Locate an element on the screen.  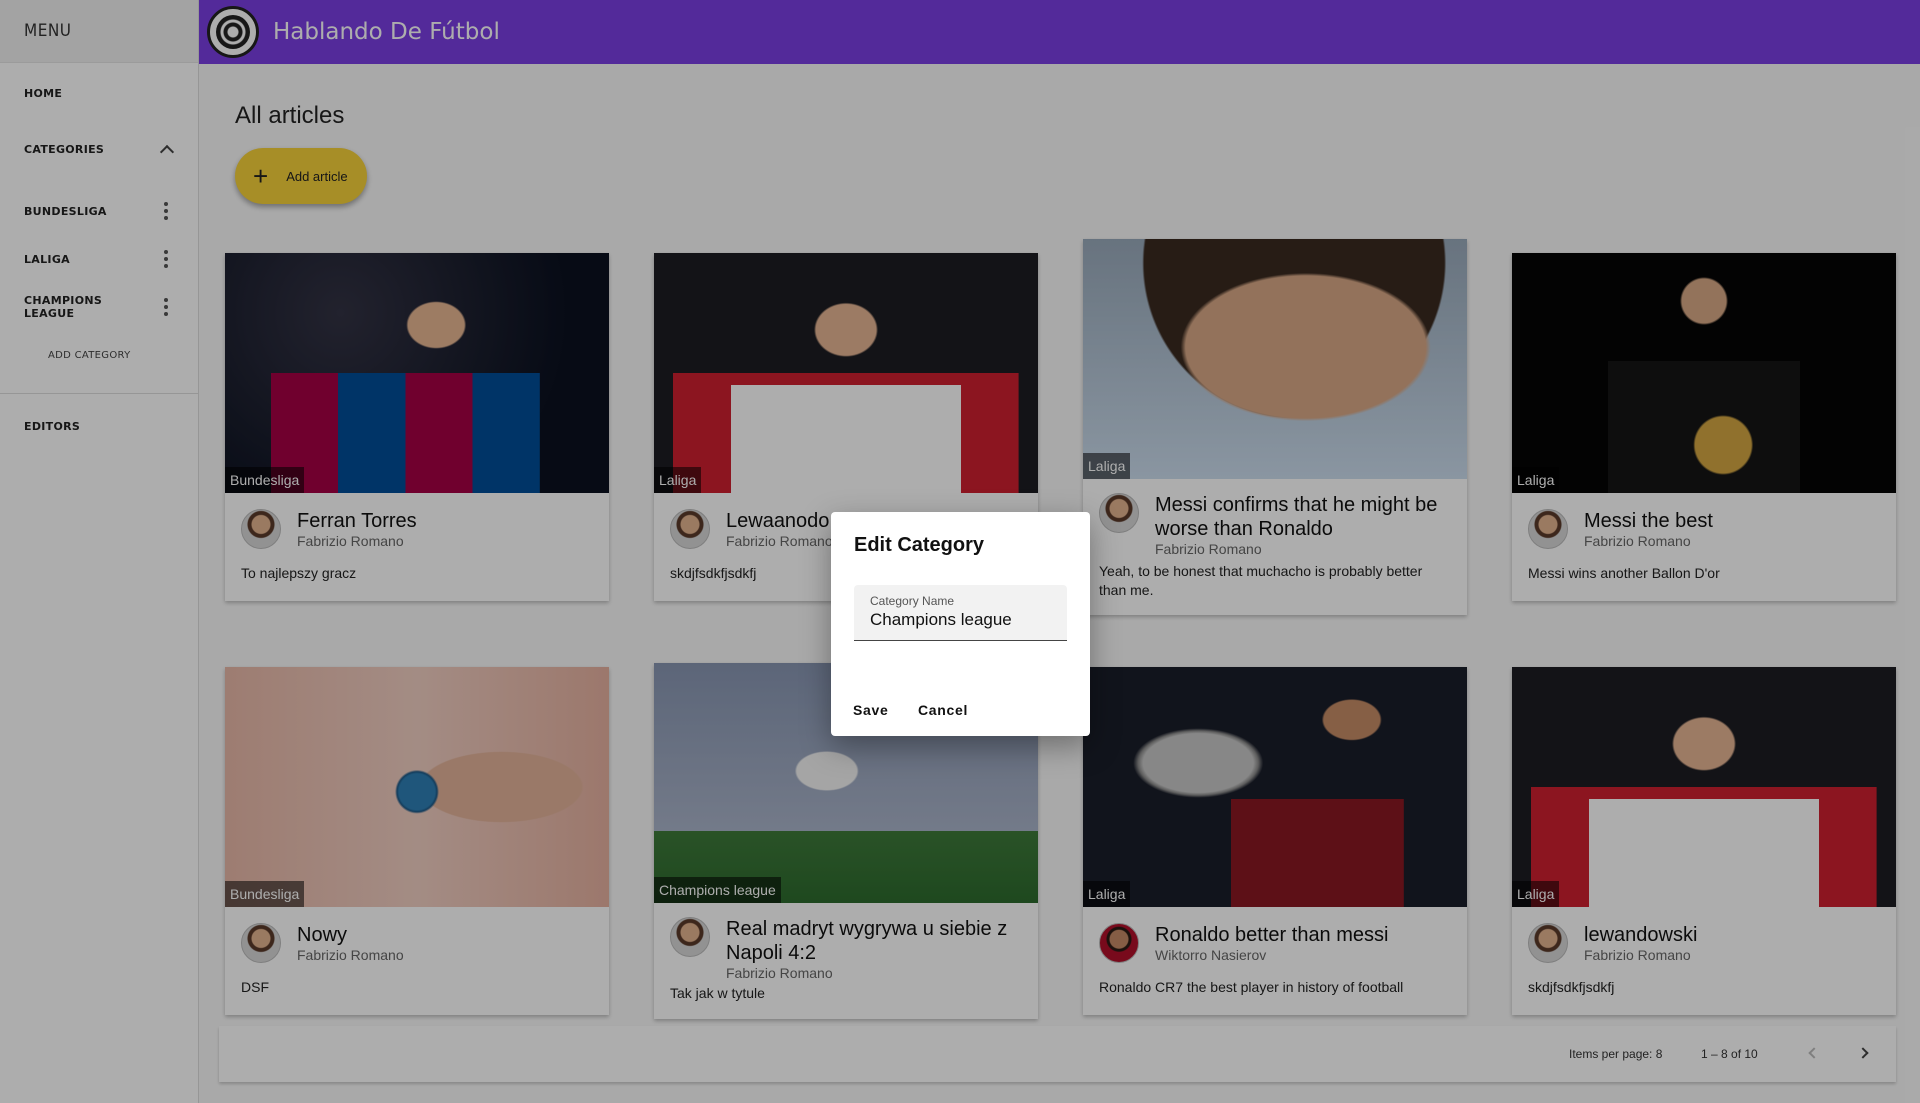
edit-category-dialog: Edit Category Category Name Save Cancel is located at coordinates (960, 624).